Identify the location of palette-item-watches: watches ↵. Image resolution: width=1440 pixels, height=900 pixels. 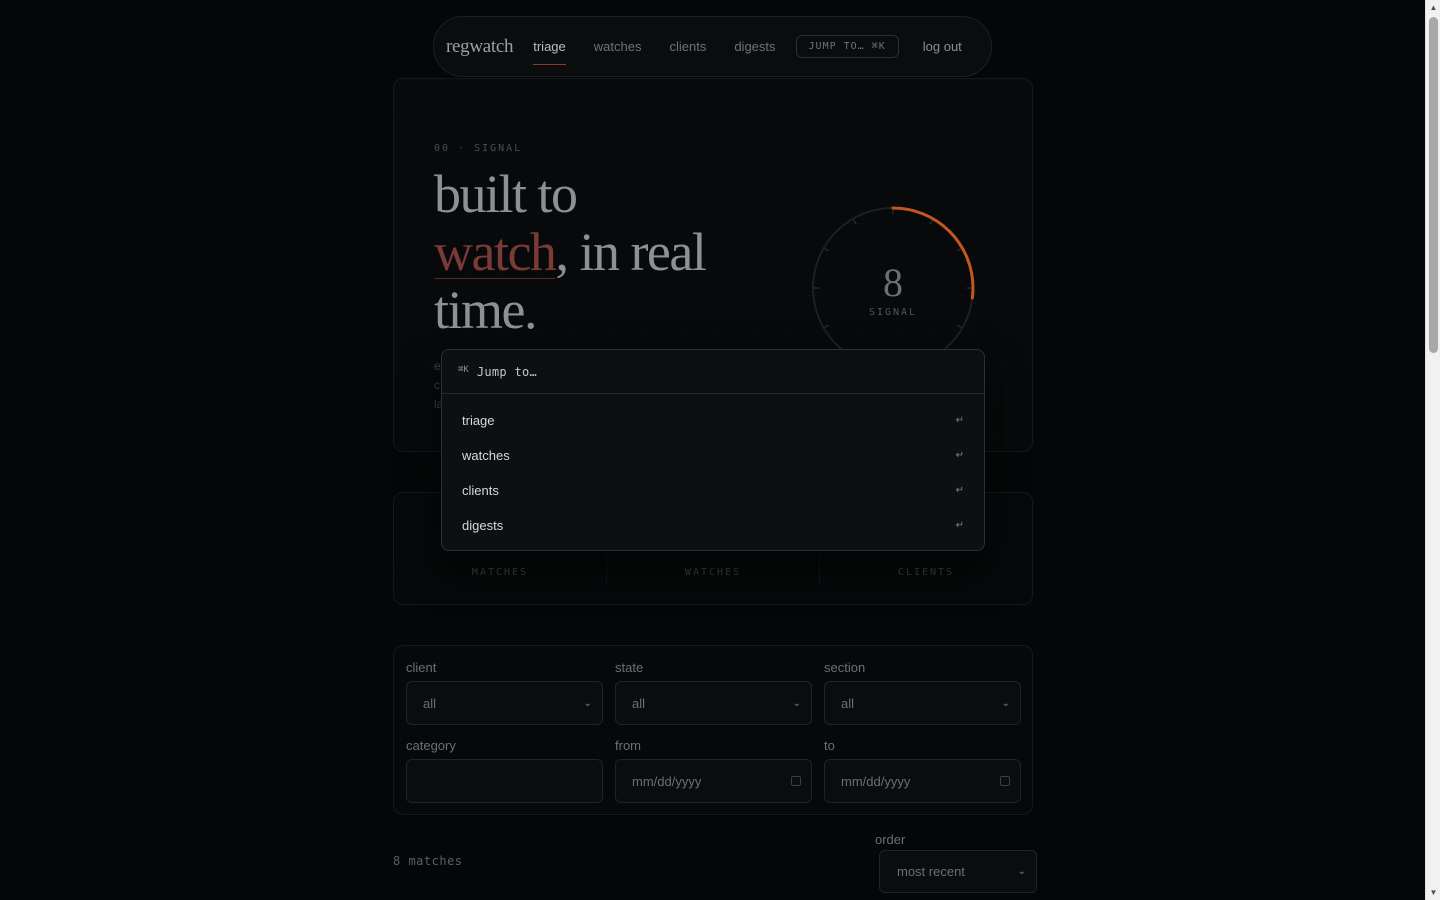
(713, 455).